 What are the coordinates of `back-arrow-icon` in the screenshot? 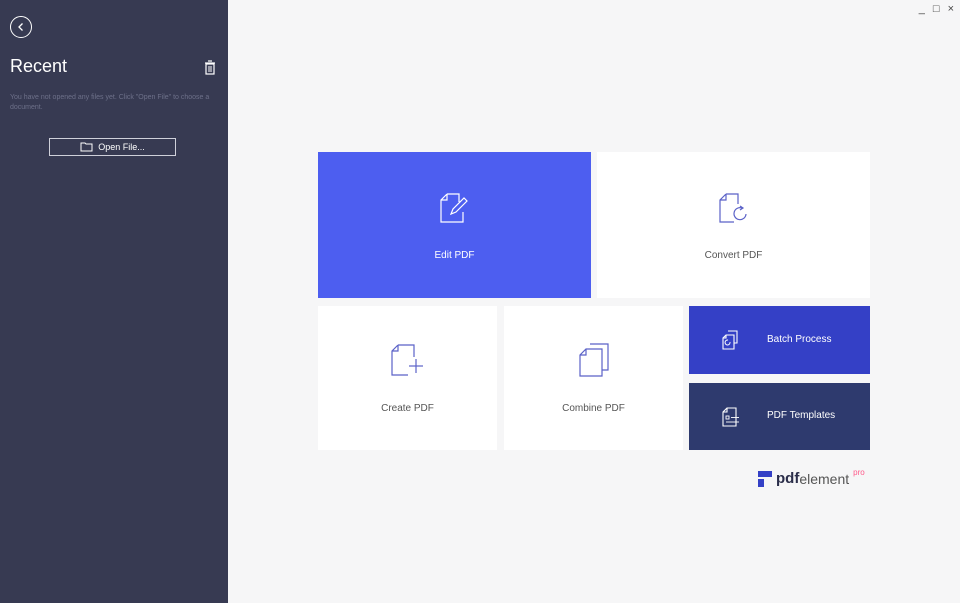 It's located at (20, 27).